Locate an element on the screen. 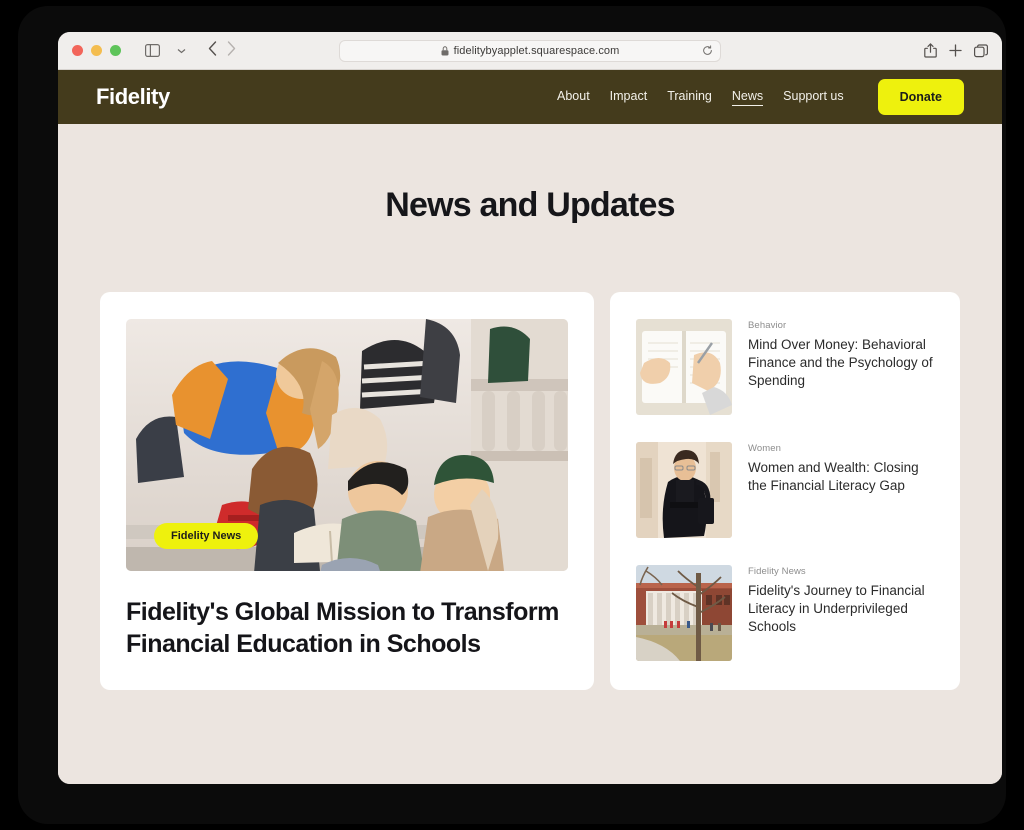  lock-icon is located at coordinates (445, 50).